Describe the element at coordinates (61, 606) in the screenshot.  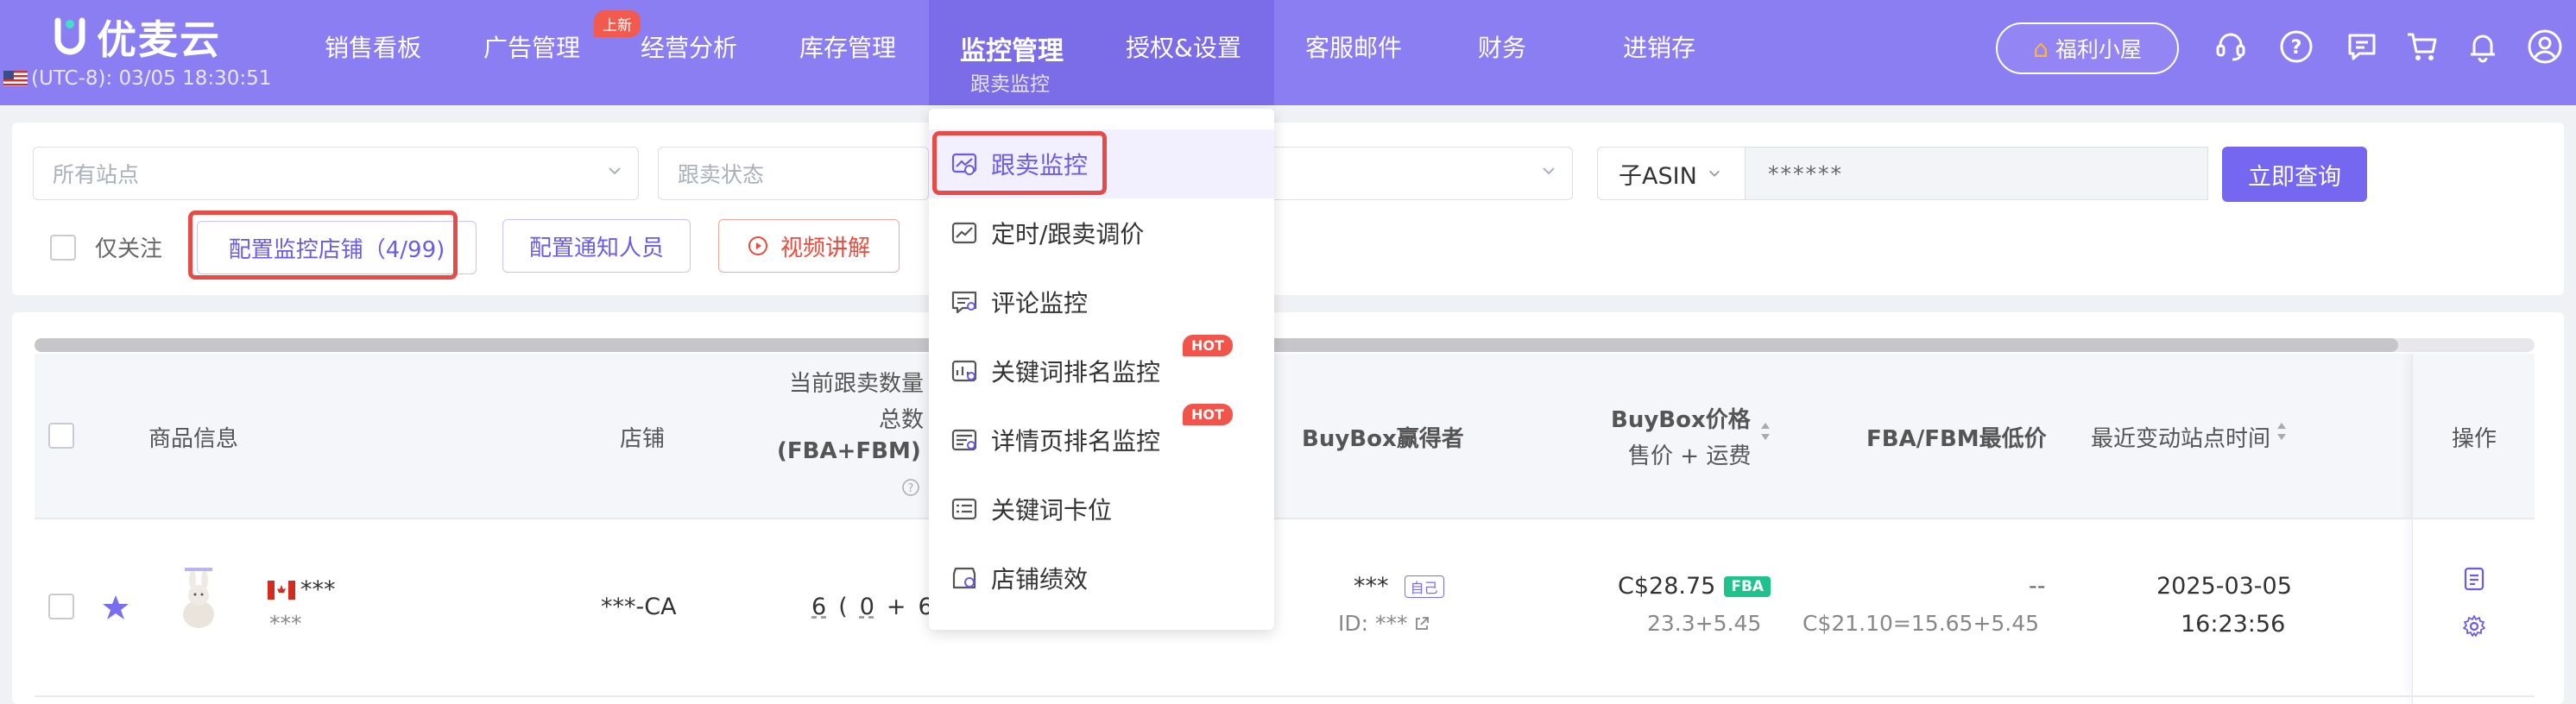
I see `row-checkbox` at that location.